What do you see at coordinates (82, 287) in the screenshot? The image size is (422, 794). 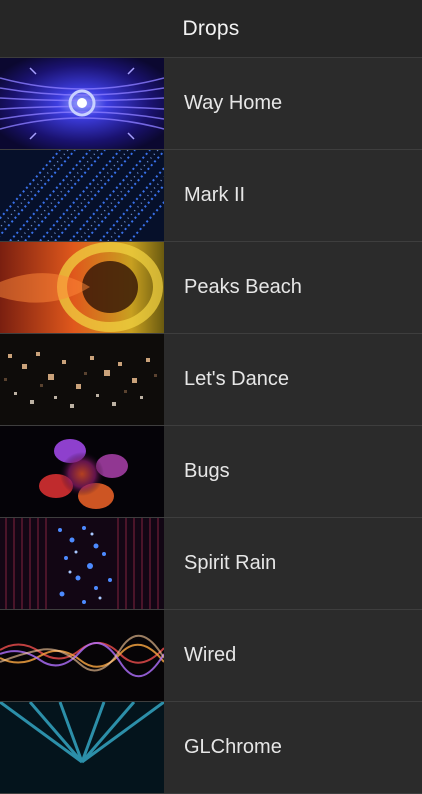 I see `peaks-beach-thumbnail` at bounding box center [82, 287].